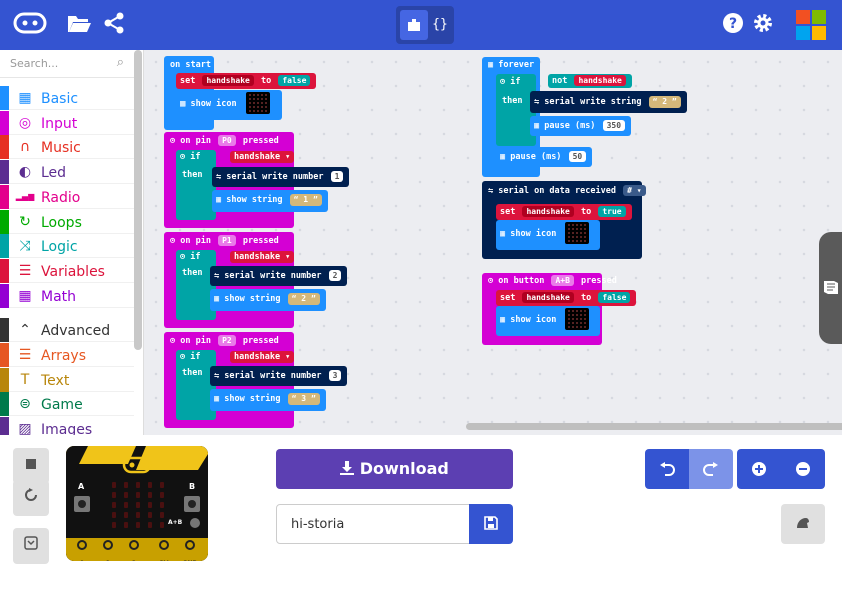 This screenshot has height=595, width=842. What do you see at coordinates (414, 25) in the screenshot?
I see `blocks-mode-button` at bounding box center [414, 25].